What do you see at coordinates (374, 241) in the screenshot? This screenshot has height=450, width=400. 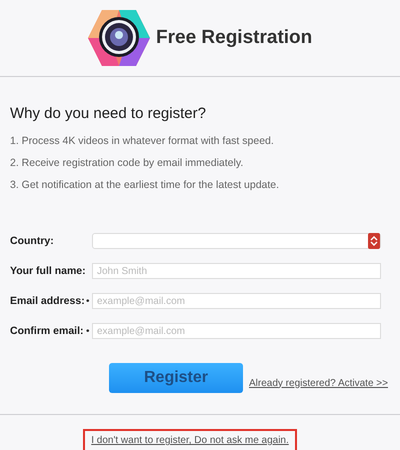 I see `updown-caret-icon` at bounding box center [374, 241].